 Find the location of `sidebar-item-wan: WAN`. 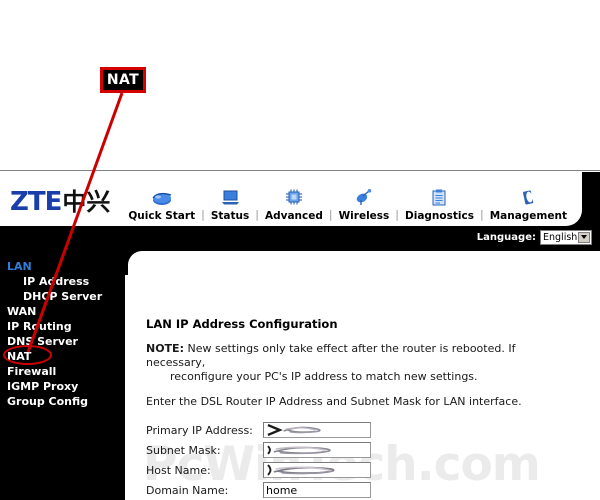

sidebar-item-wan: WAN is located at coordinates (62, 311).